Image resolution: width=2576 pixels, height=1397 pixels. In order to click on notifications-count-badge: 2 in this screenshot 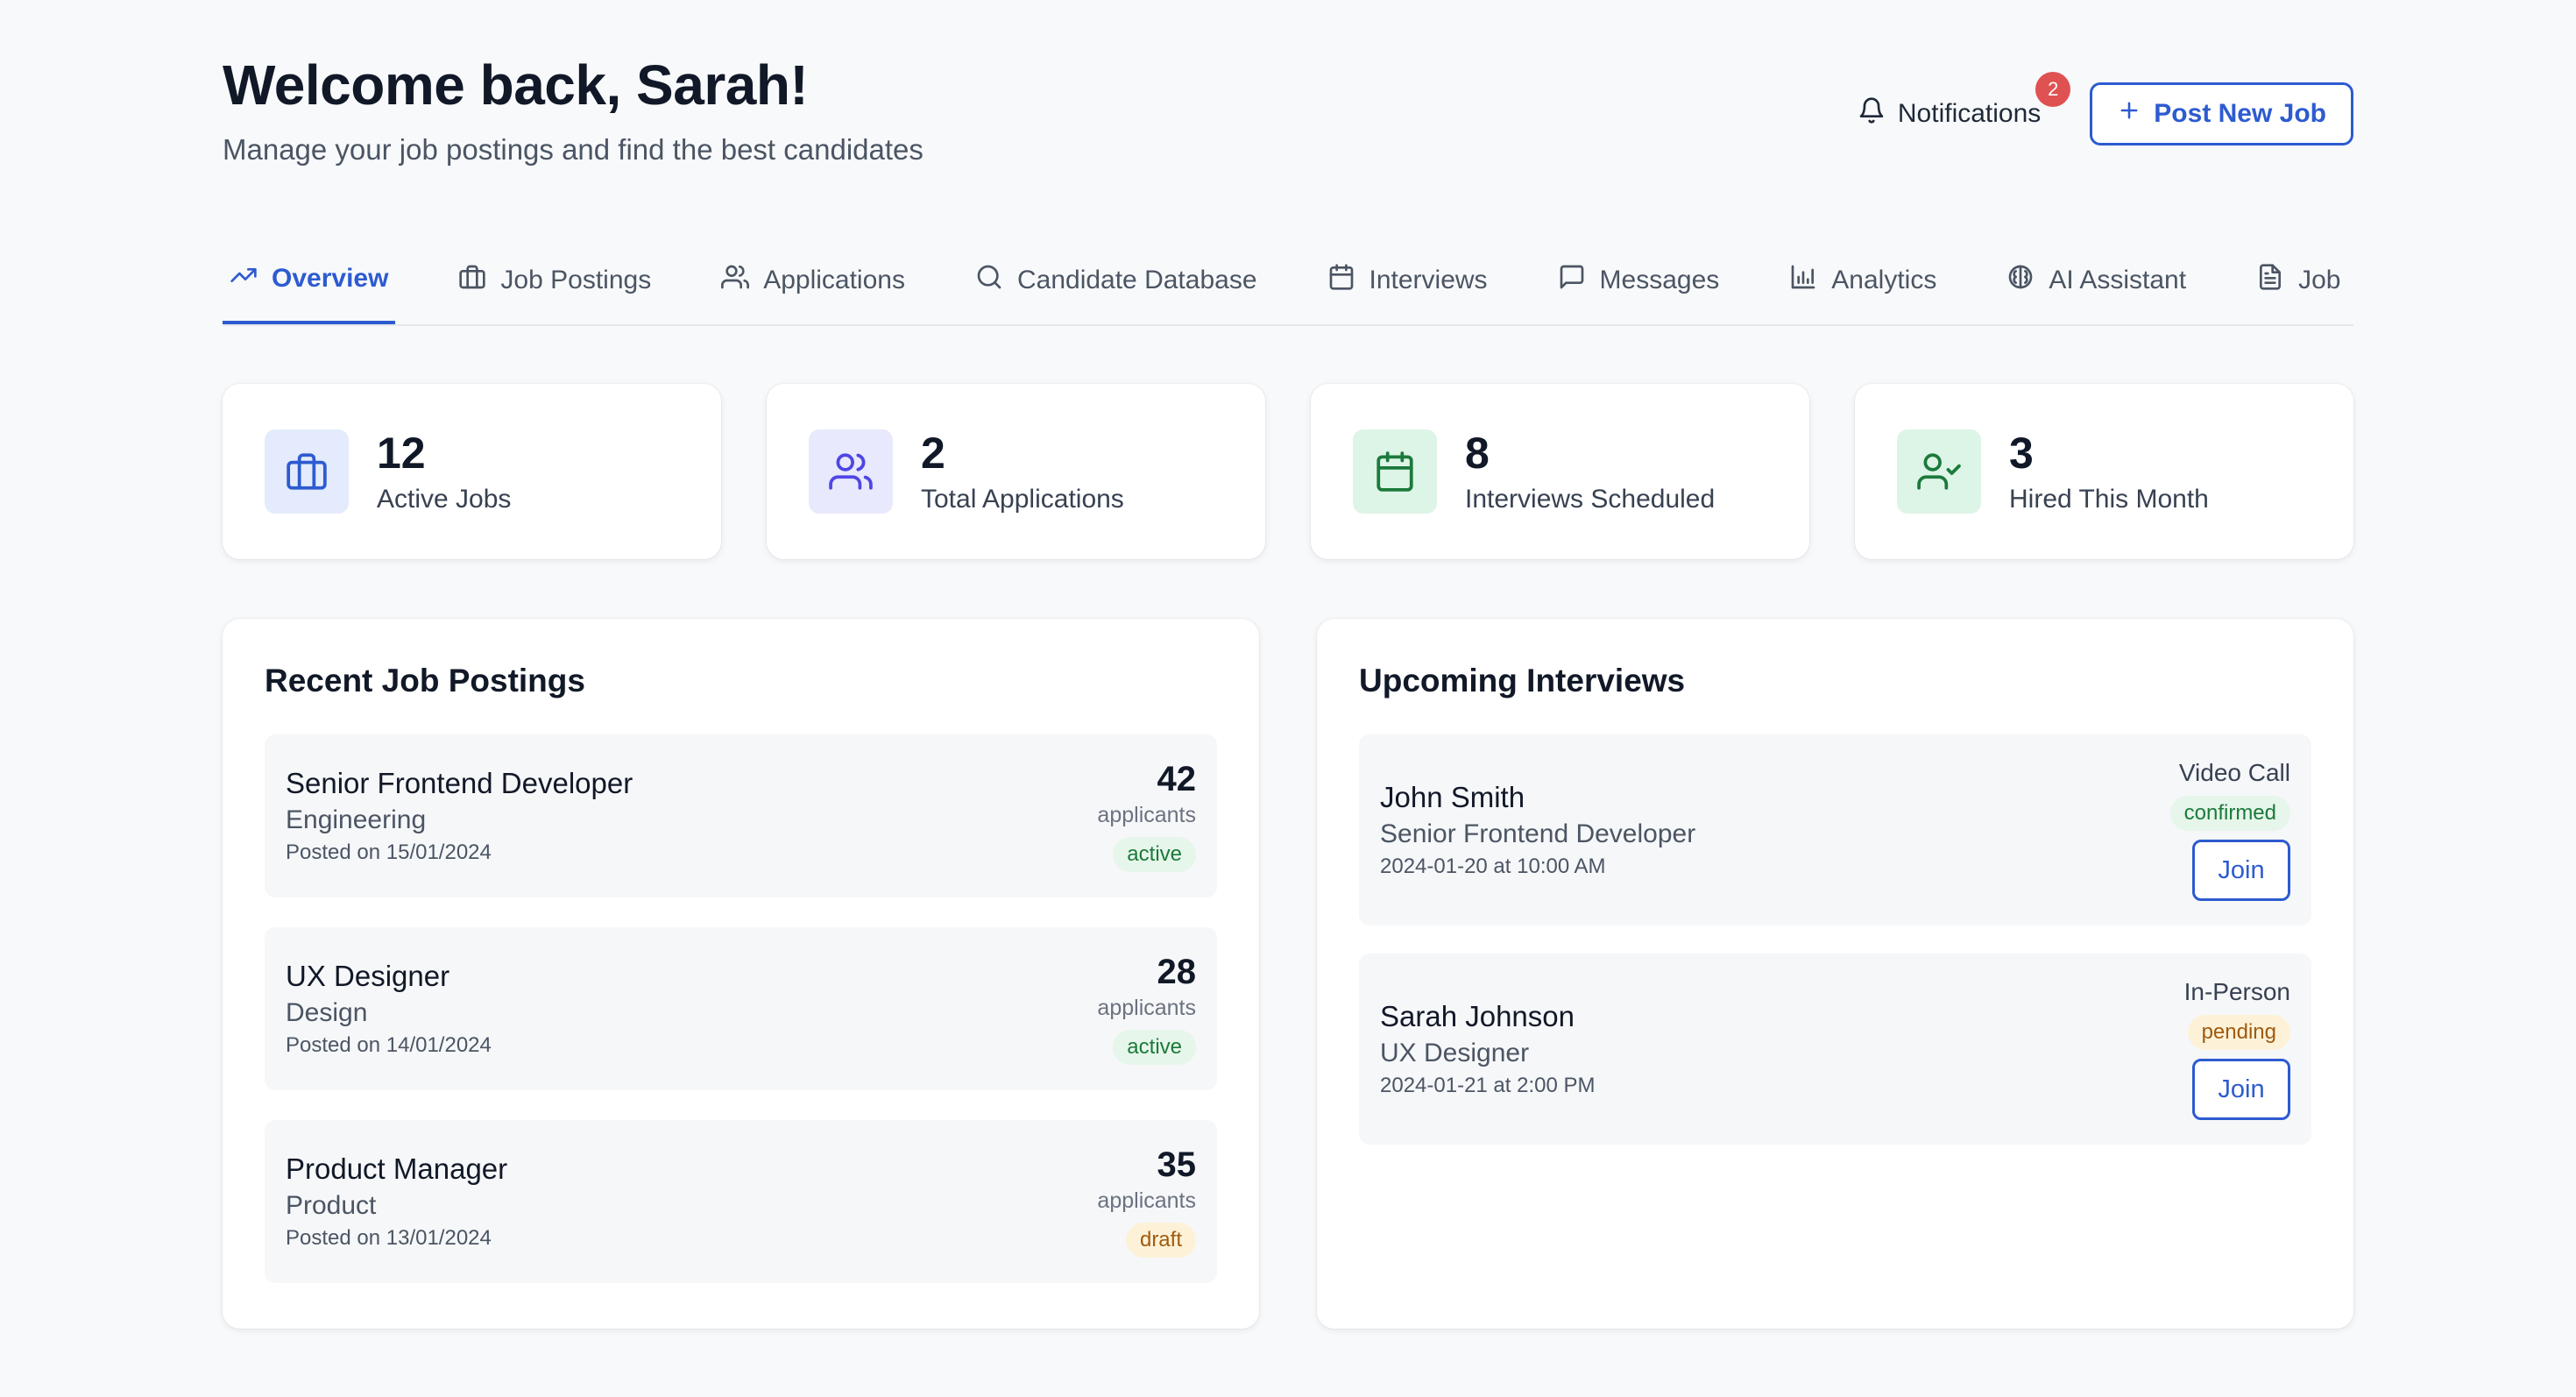, I will do `click(2053, 89)`.